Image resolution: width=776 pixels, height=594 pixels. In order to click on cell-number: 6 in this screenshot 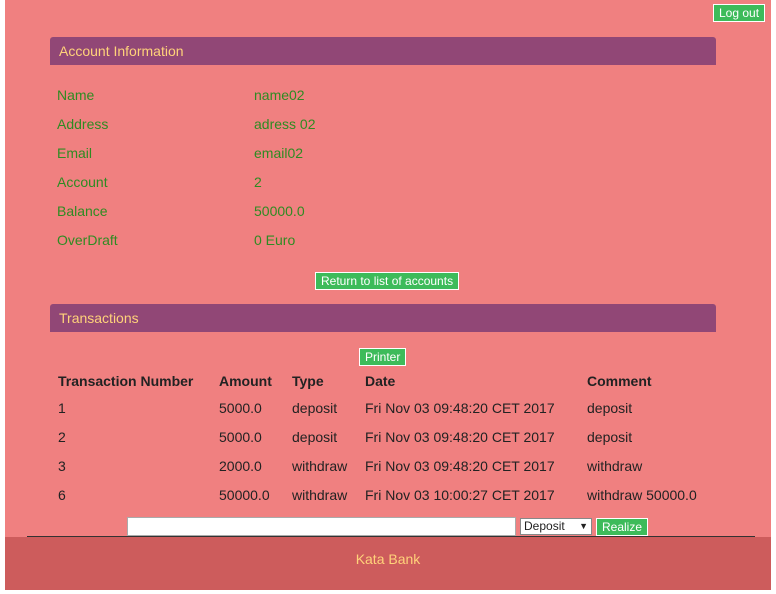, I will do `click(62, 494)`.